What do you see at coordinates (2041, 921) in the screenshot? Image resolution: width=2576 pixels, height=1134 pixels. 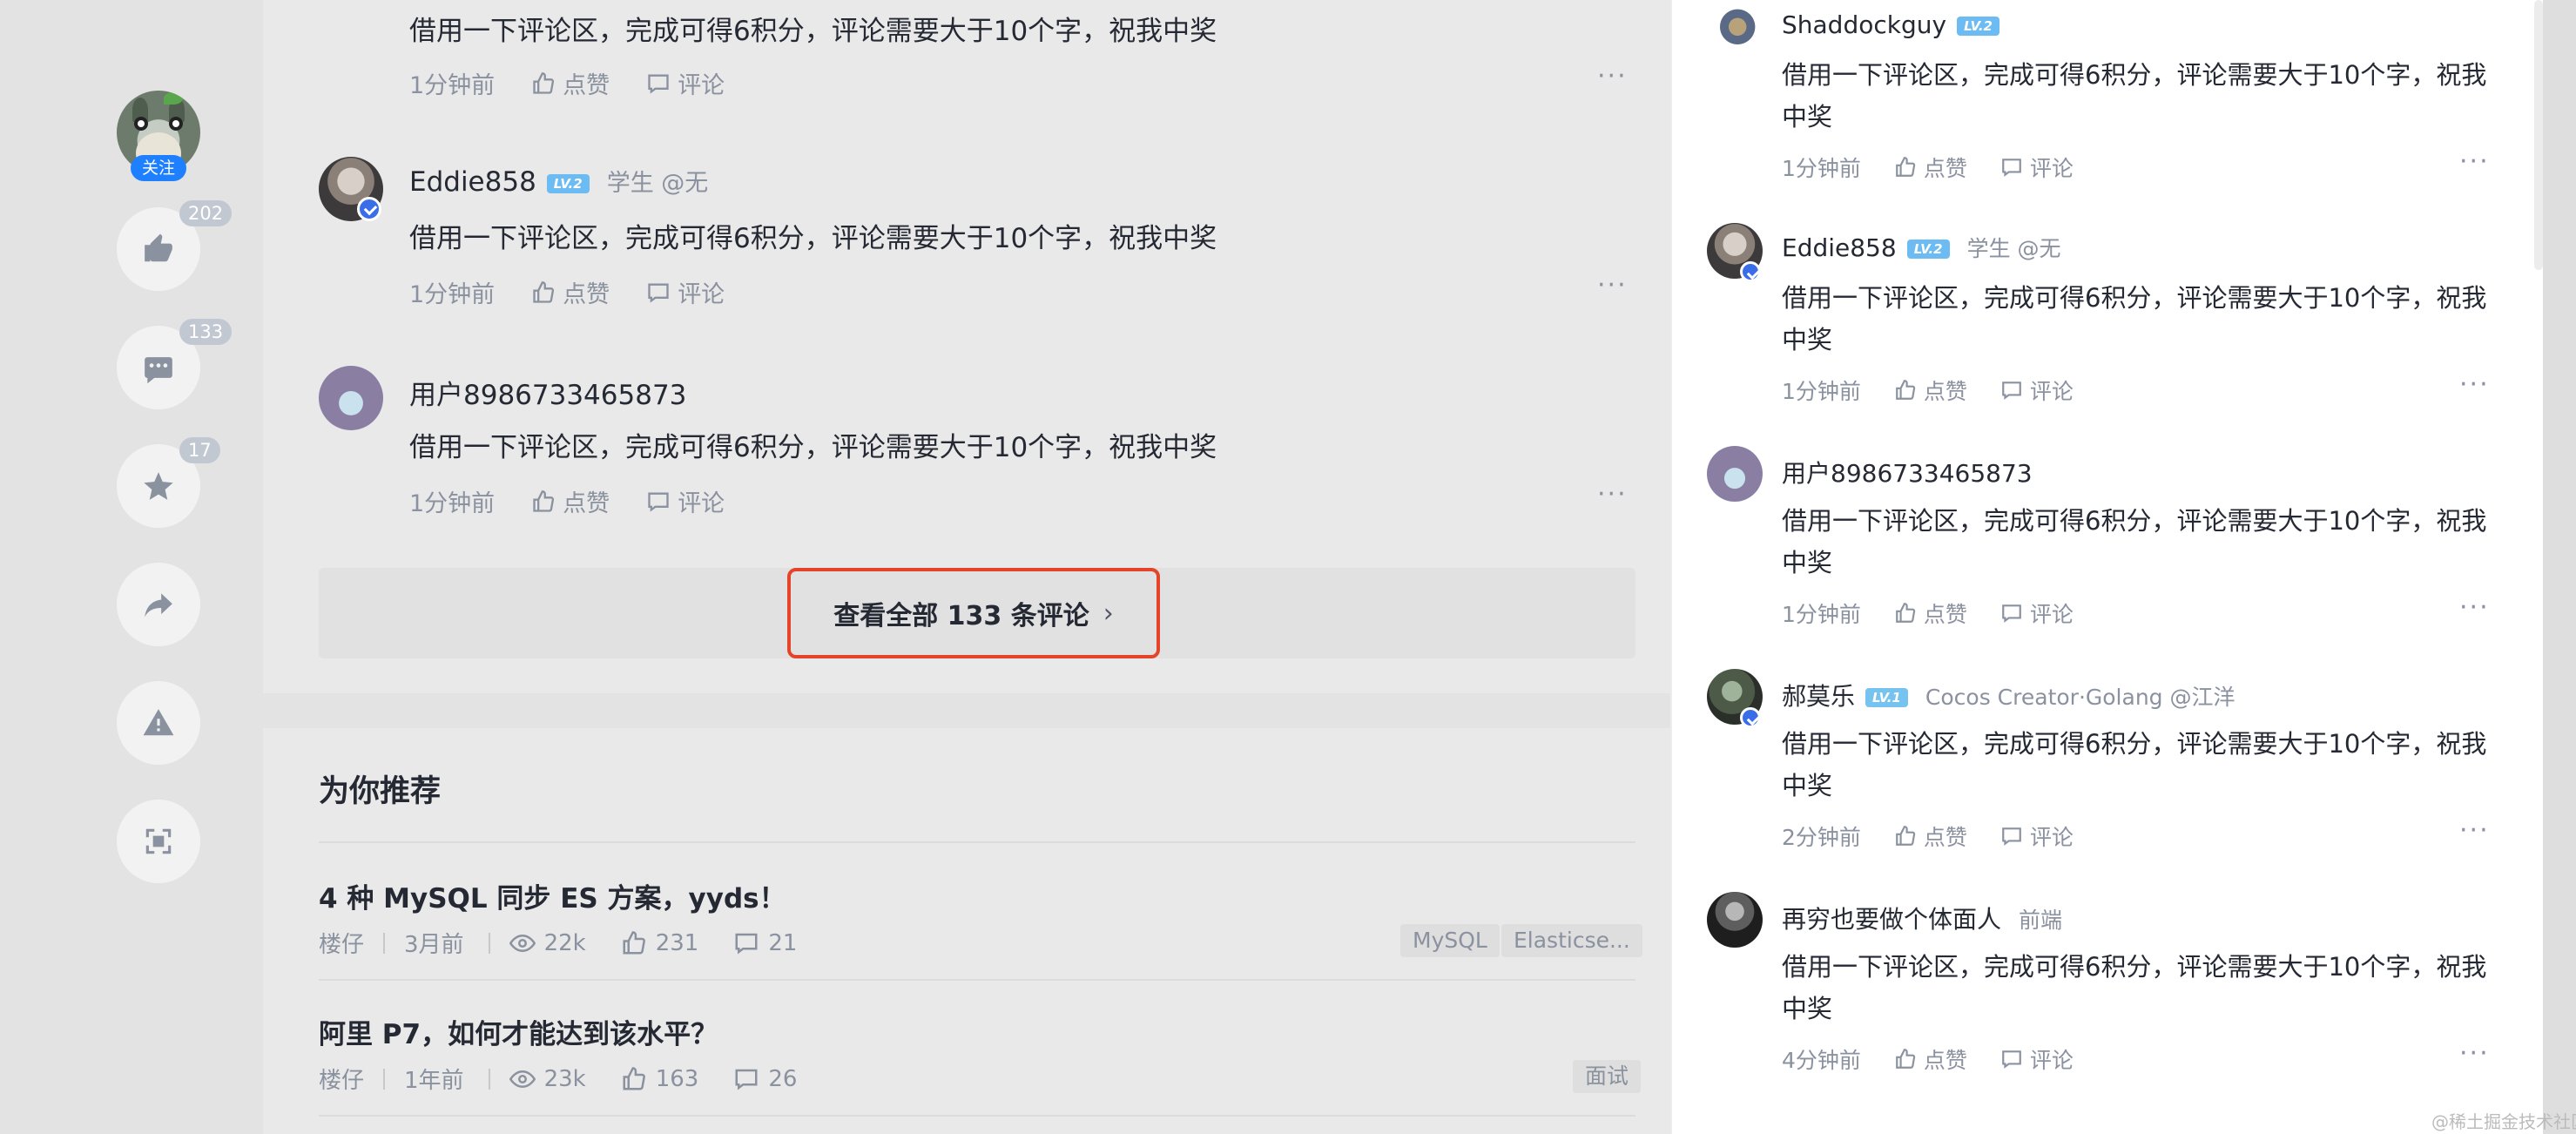 I see `author-job: 前端` at bounding box center [2041, 921].